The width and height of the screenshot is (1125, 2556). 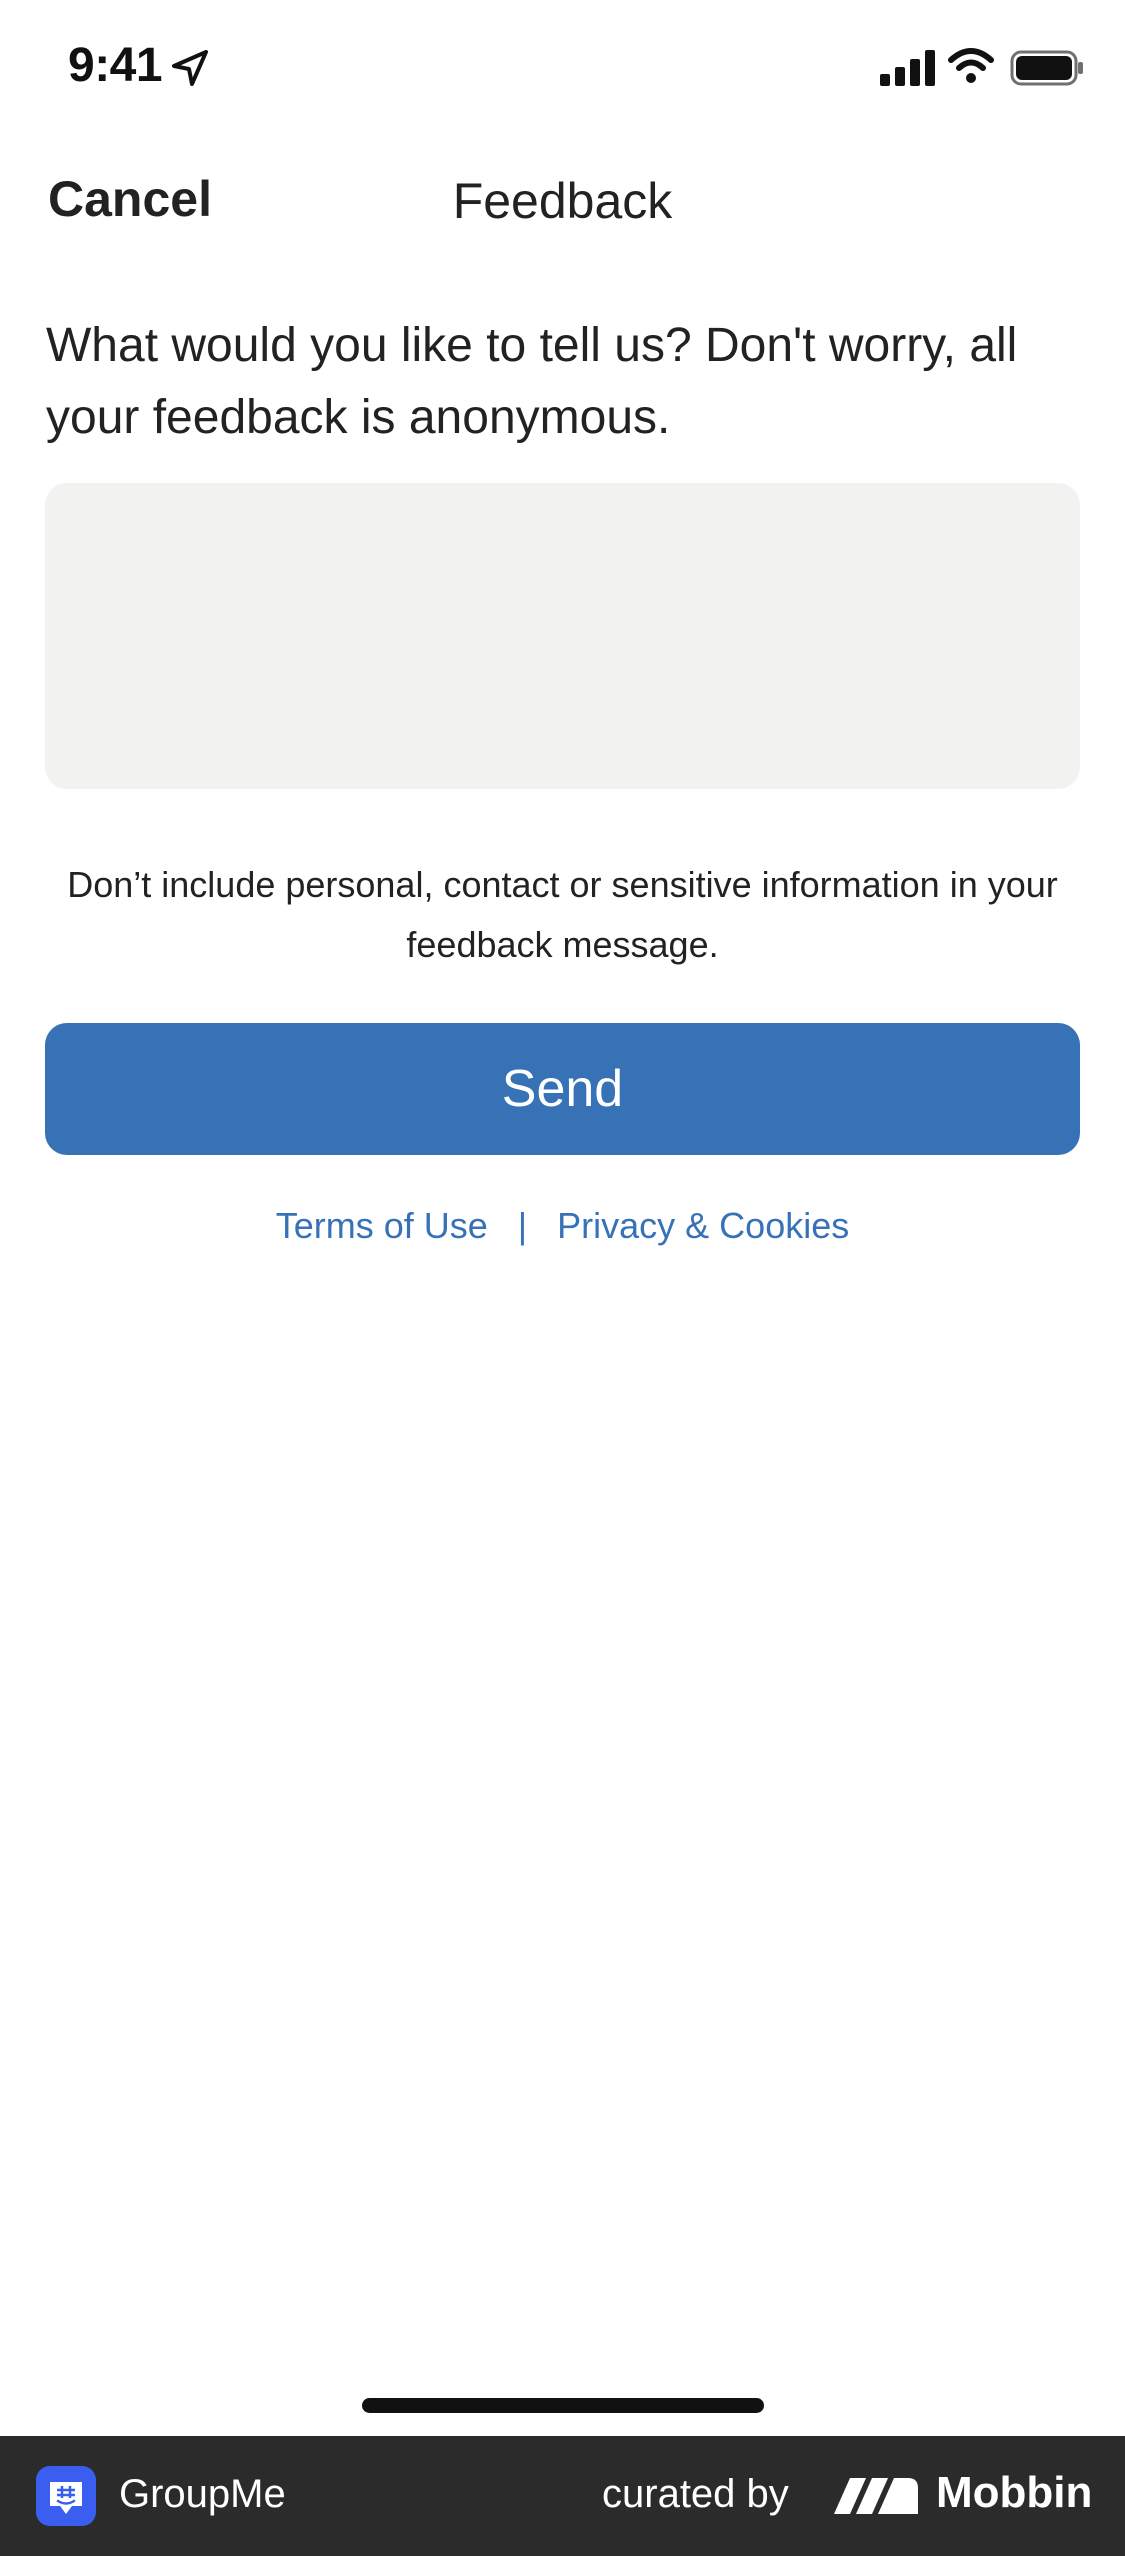 I want to click on status-time: 9:41, so click(x=115, y=65).